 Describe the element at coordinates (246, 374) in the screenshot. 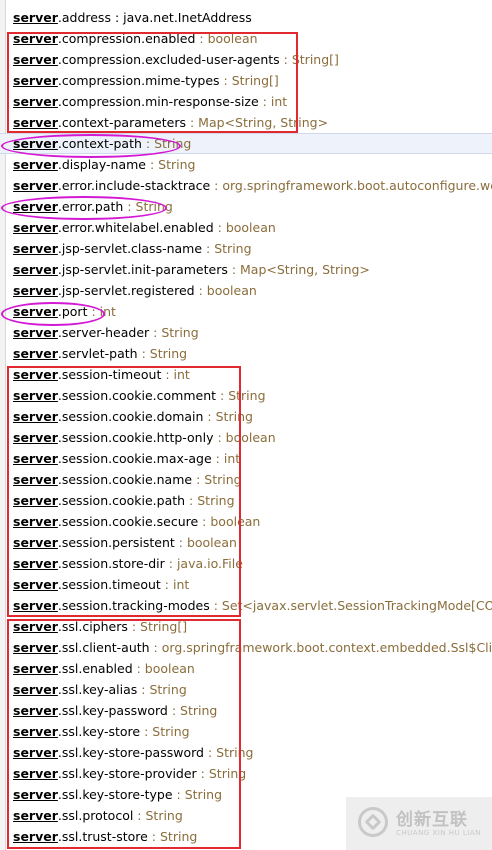

I see `proposal-item: server.session-timeout : int` at that location.